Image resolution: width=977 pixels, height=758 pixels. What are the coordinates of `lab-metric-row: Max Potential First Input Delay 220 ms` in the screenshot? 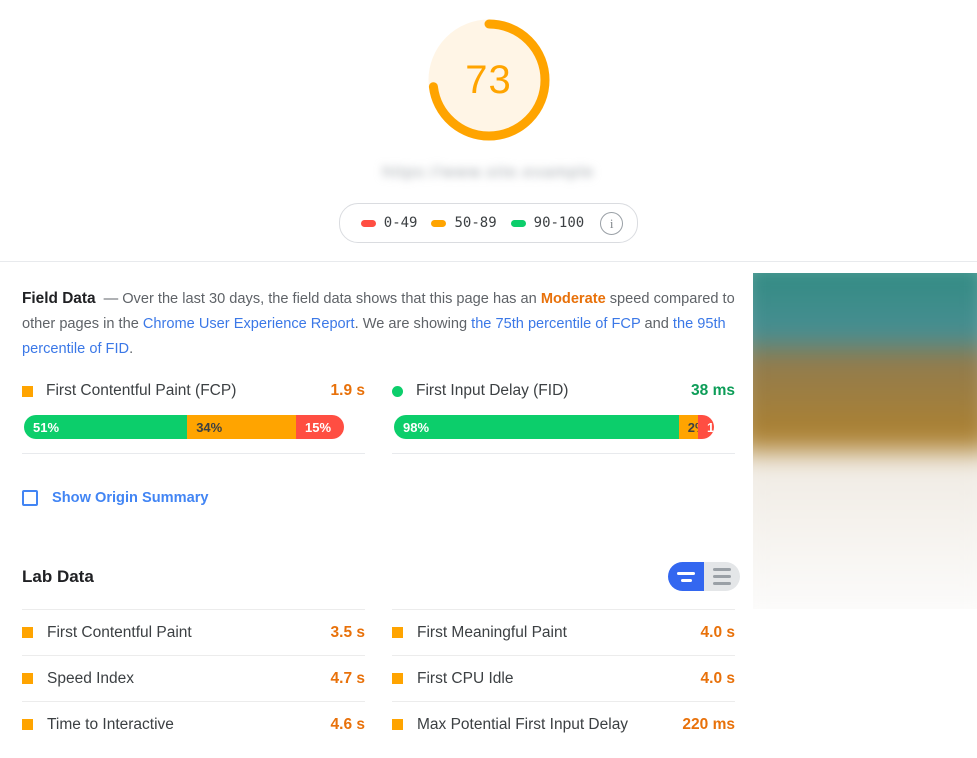 It's located at (563, 724).